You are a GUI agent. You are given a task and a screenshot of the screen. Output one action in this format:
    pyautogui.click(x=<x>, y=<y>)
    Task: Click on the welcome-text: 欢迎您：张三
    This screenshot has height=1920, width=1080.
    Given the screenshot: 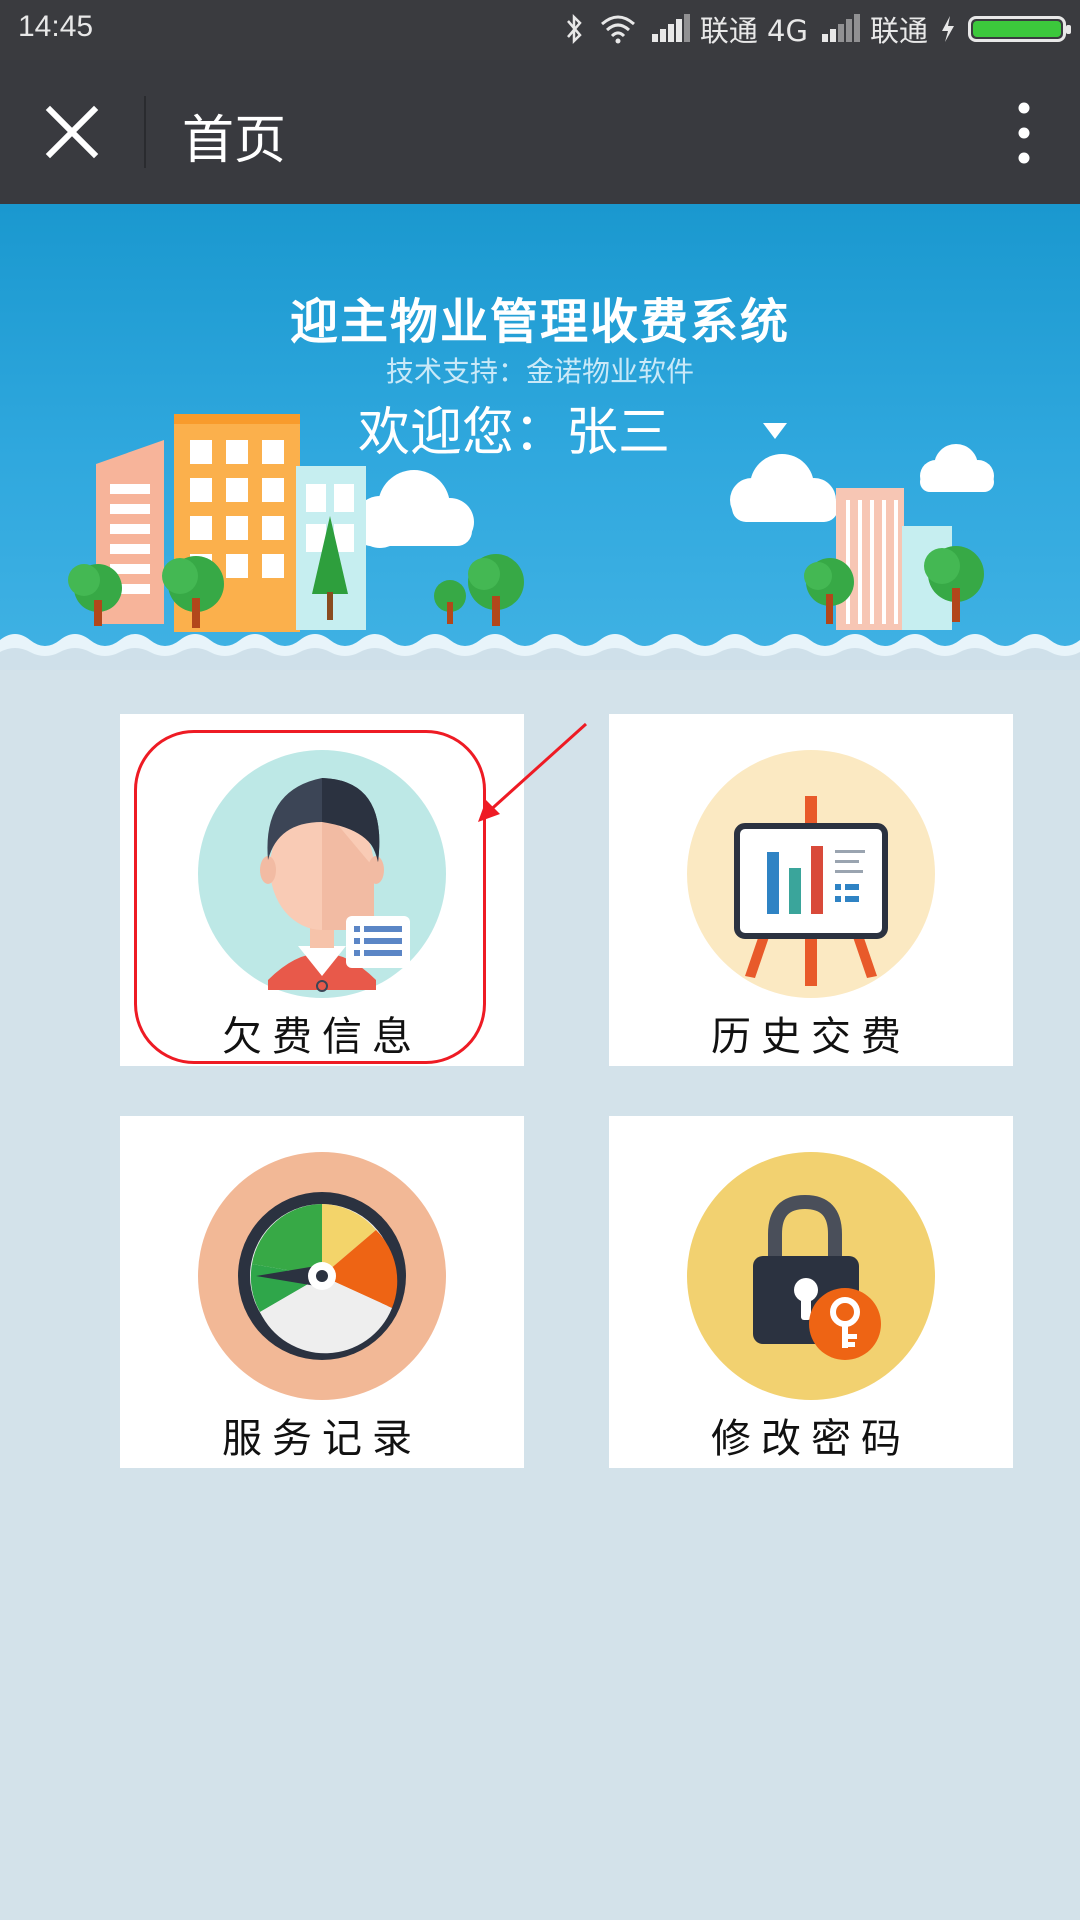 What is the action you would take?
    pyautogui.click(x=514, y=433)
    